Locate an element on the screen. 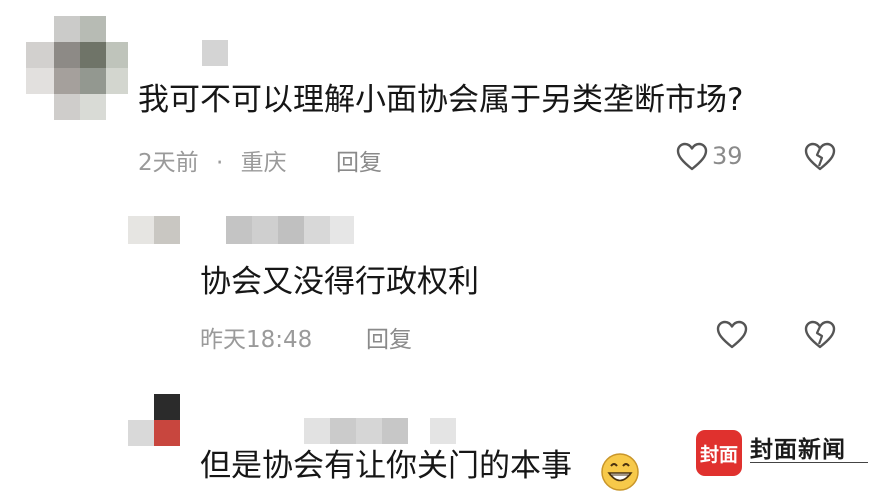  watermark-subline is located at coordinates (809, 467).